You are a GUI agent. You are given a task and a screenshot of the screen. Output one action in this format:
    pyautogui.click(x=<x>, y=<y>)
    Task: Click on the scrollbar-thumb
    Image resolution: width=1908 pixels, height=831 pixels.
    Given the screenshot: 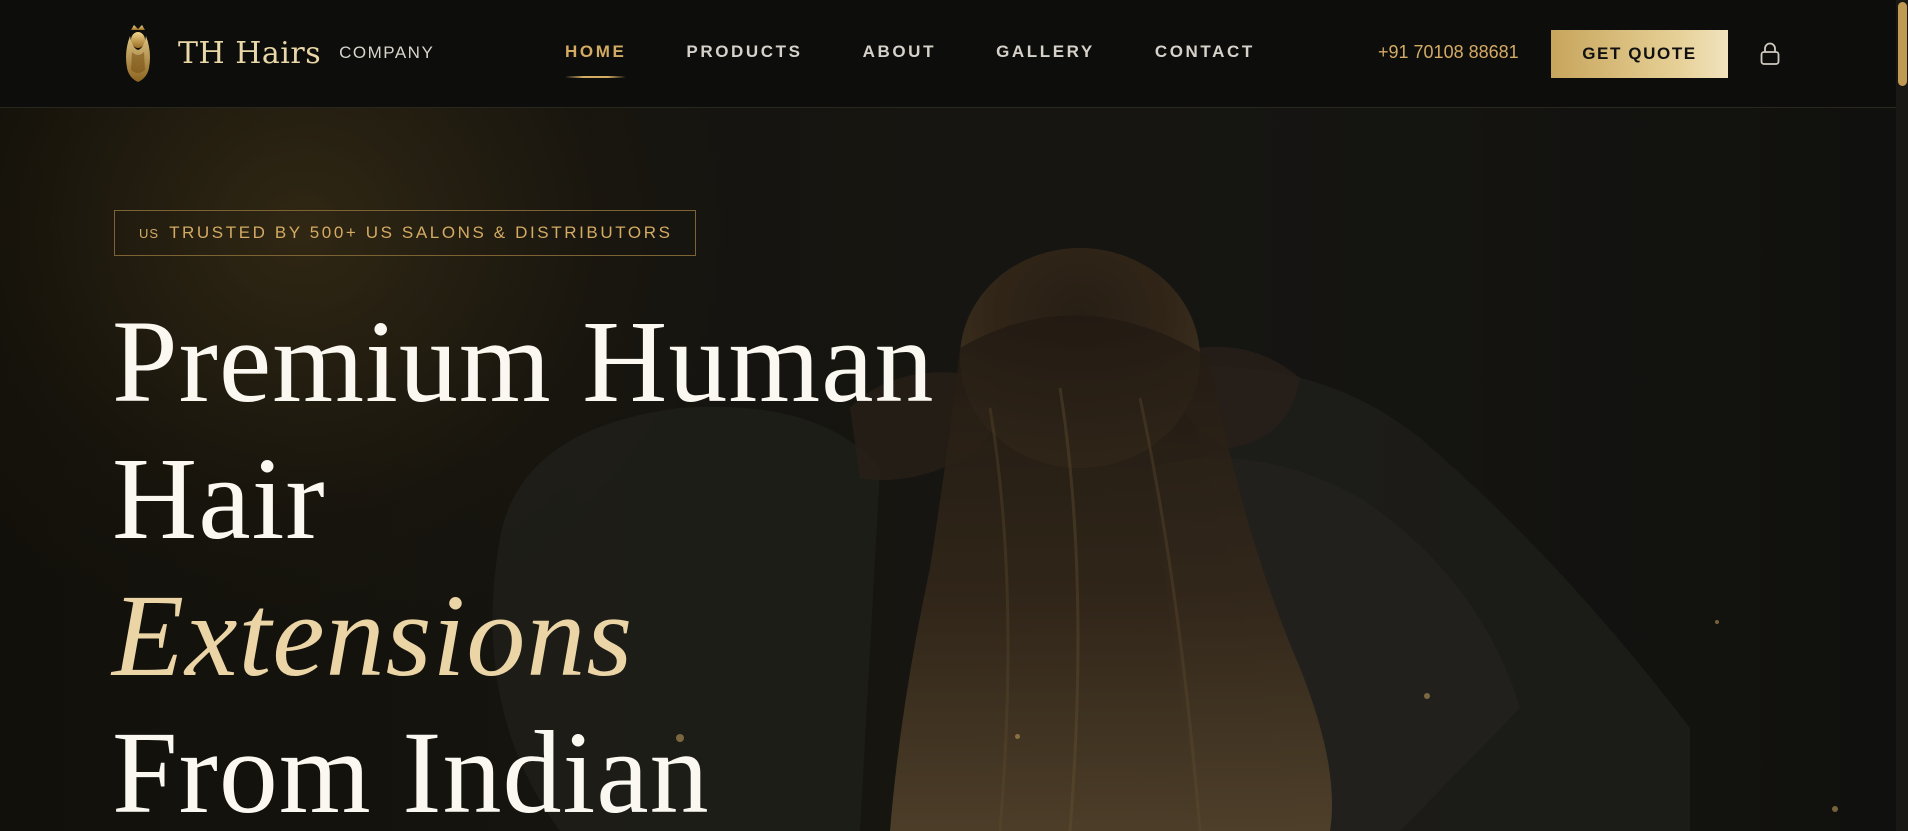 What is the action you would take?
    pyautogui.click(x=1902, y=44)
    